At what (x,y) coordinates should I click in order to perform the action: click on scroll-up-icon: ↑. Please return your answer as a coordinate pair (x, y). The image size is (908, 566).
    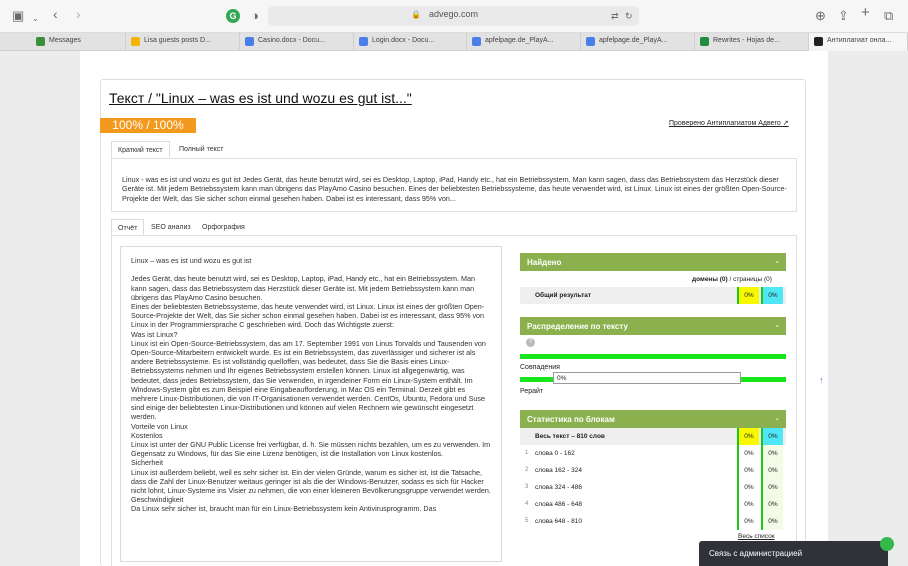
    Looking at the image, I should click on (821, 380).